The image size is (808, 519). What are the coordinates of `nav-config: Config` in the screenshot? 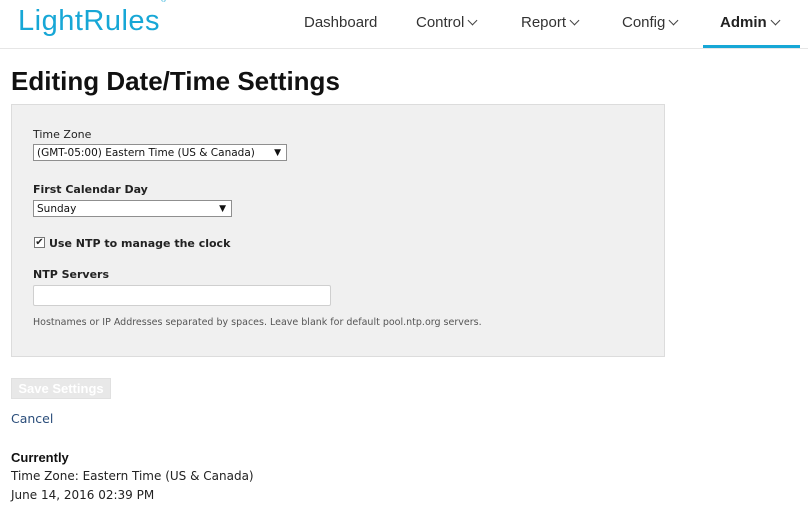 It's located at (650, 22).